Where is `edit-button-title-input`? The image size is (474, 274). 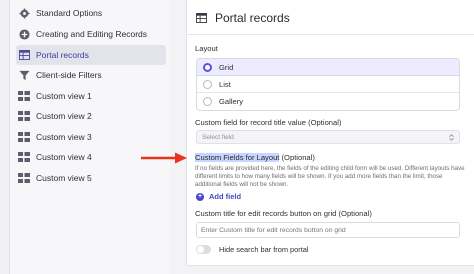 edit-button-title-input is located at coordinates (328, 230).